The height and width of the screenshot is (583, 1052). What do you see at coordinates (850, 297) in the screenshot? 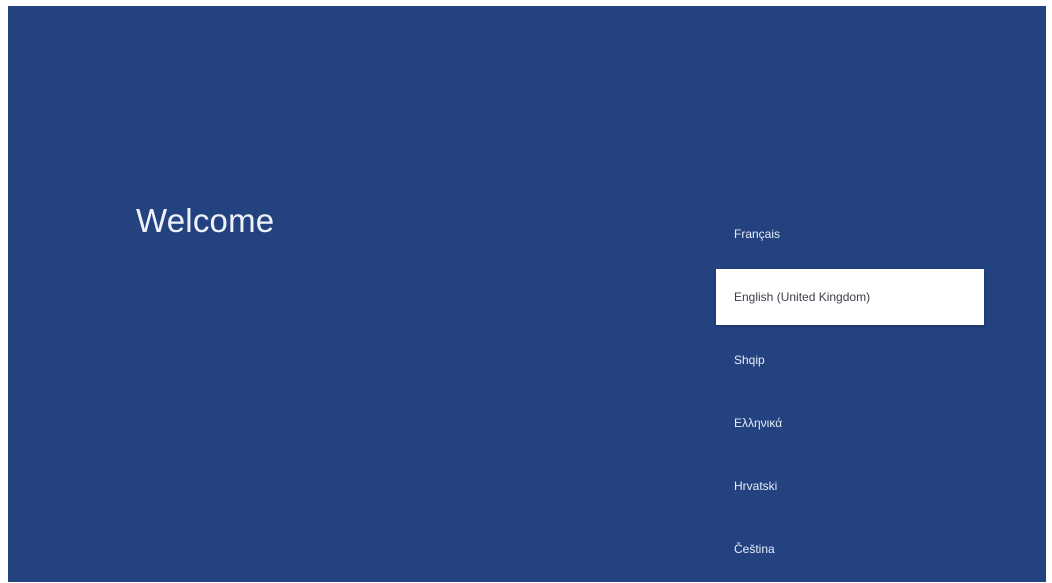
I see `language-option-selected: English (United Kingdom)` at bounding box center [850, 297].